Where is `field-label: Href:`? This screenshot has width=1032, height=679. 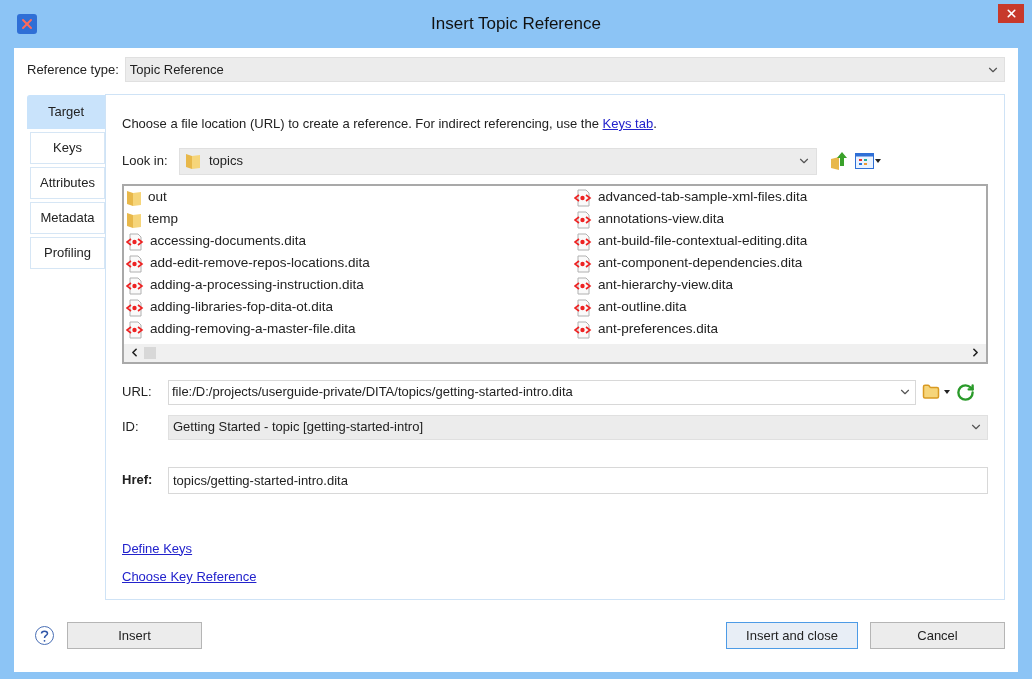 field-label: Href: is located at coordinates (138, 480).